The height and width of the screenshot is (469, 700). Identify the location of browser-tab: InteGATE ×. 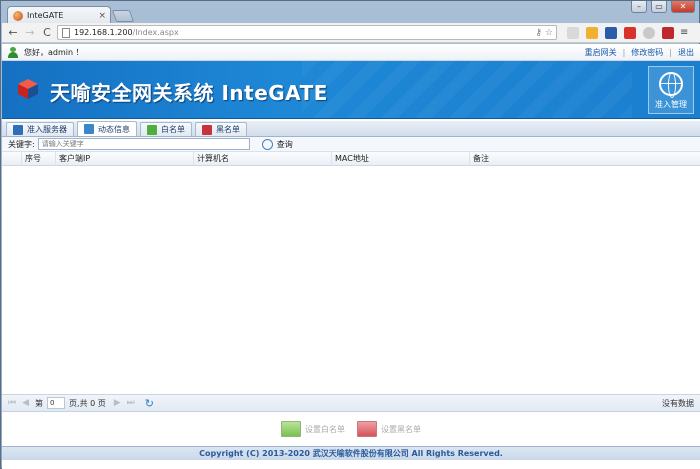
(59, 15).